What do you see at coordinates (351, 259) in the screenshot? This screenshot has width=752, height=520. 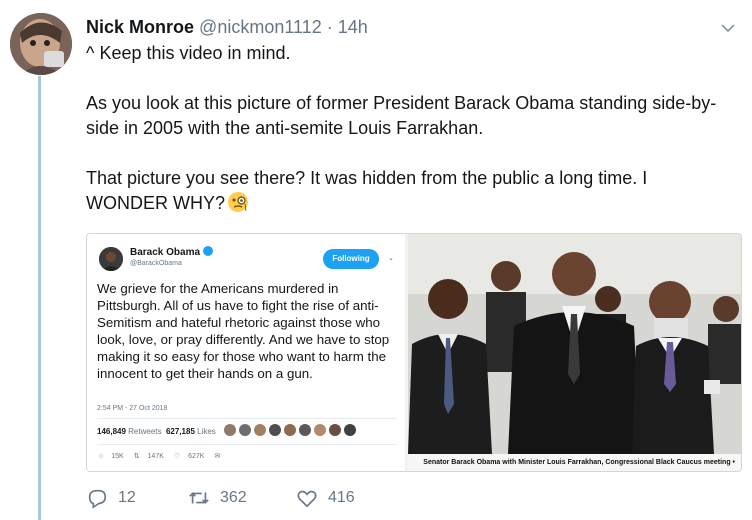 I see `following-button: Following` at bounding box center [351, 259].